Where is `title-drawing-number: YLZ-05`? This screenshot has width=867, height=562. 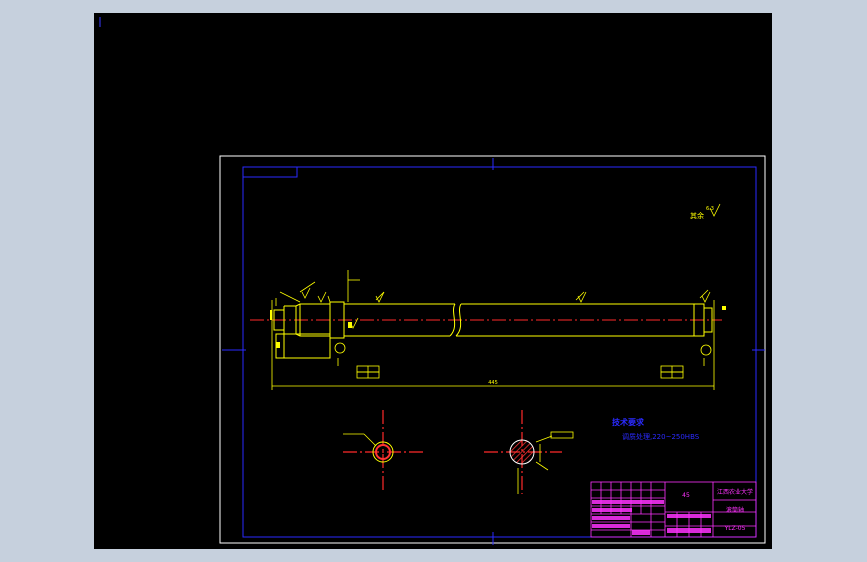
title-drawing-number: YLZ-05 is located at coordinates (735, 528).